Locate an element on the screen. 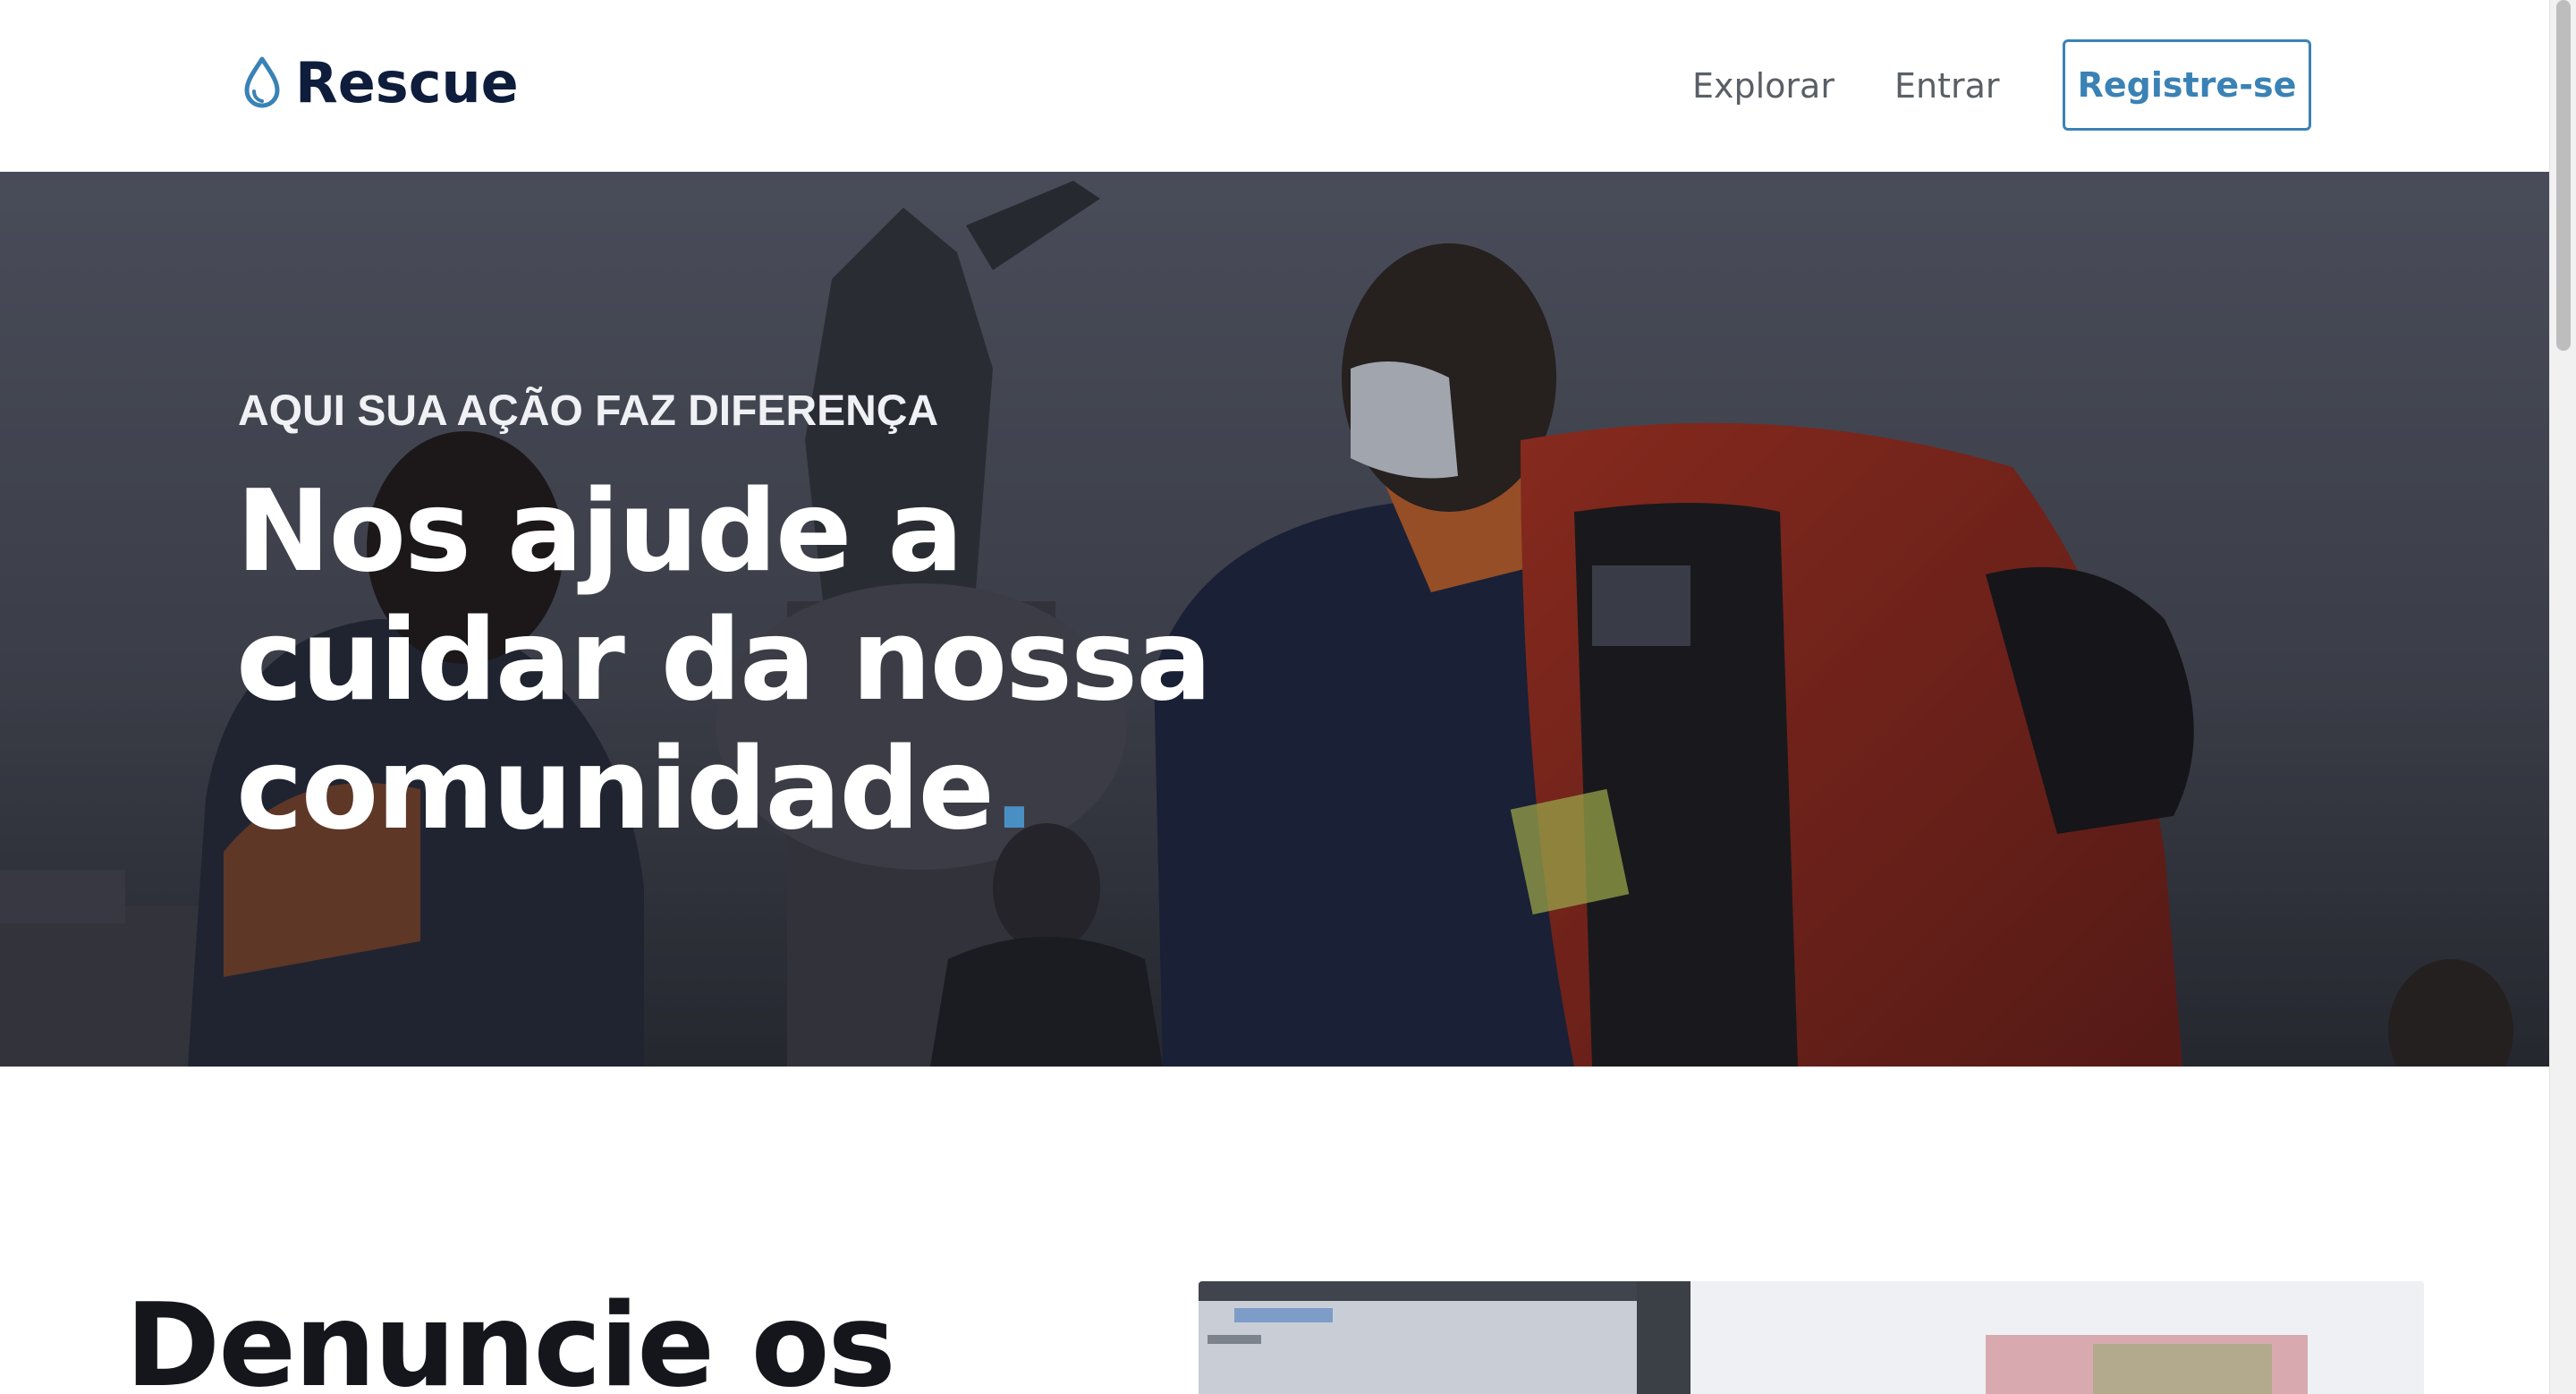 The height and width of the screenshot is (1394, 2576). register-button: Registre-se is located at coordinates (2187, 85).